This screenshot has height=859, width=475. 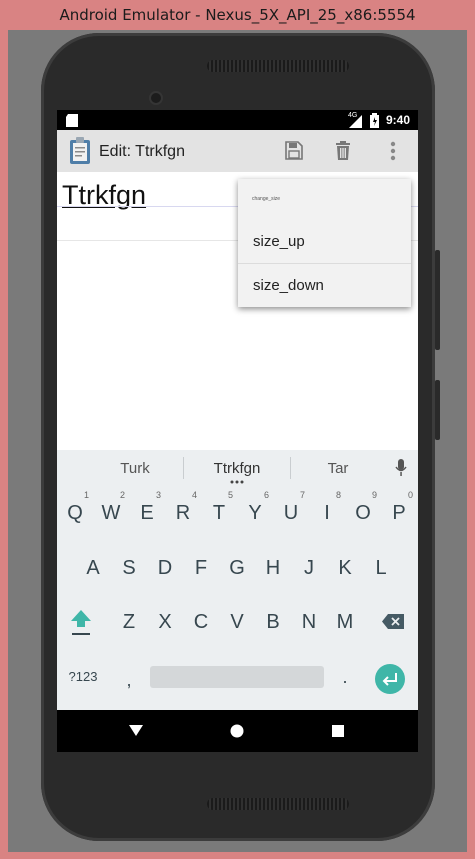 What do you see at coordinates (278, 804) in the screenshot?
I see `bottom-speaker` at bounding box center [278, 804].